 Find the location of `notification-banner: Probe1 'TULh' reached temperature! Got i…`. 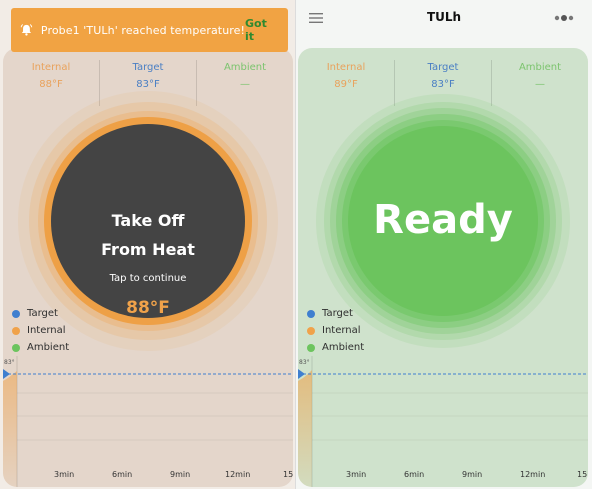

notification-banner: Probe1 'TULh' reached temperature! Got i… is located at coordinates (149, 30).